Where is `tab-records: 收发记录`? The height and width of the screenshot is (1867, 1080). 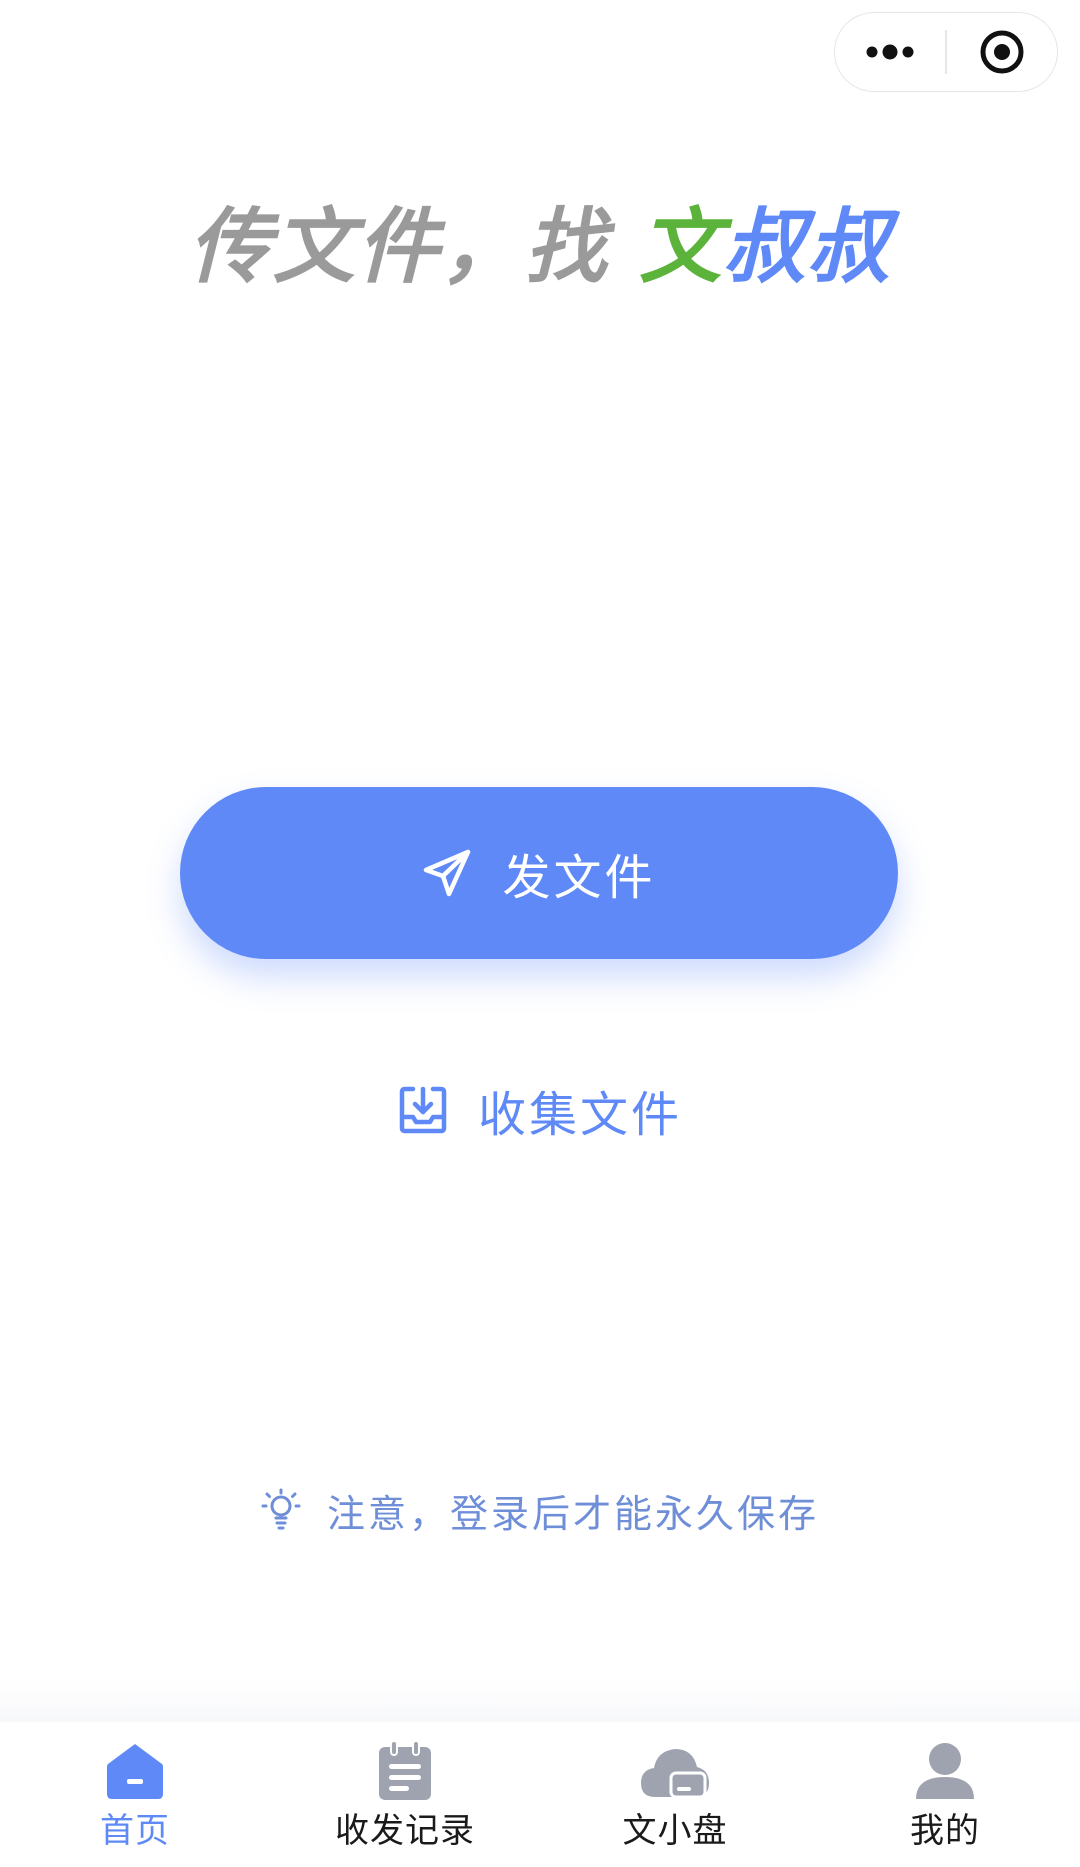
tab-records: 收发记录 is located at coordinates (405, 1794).